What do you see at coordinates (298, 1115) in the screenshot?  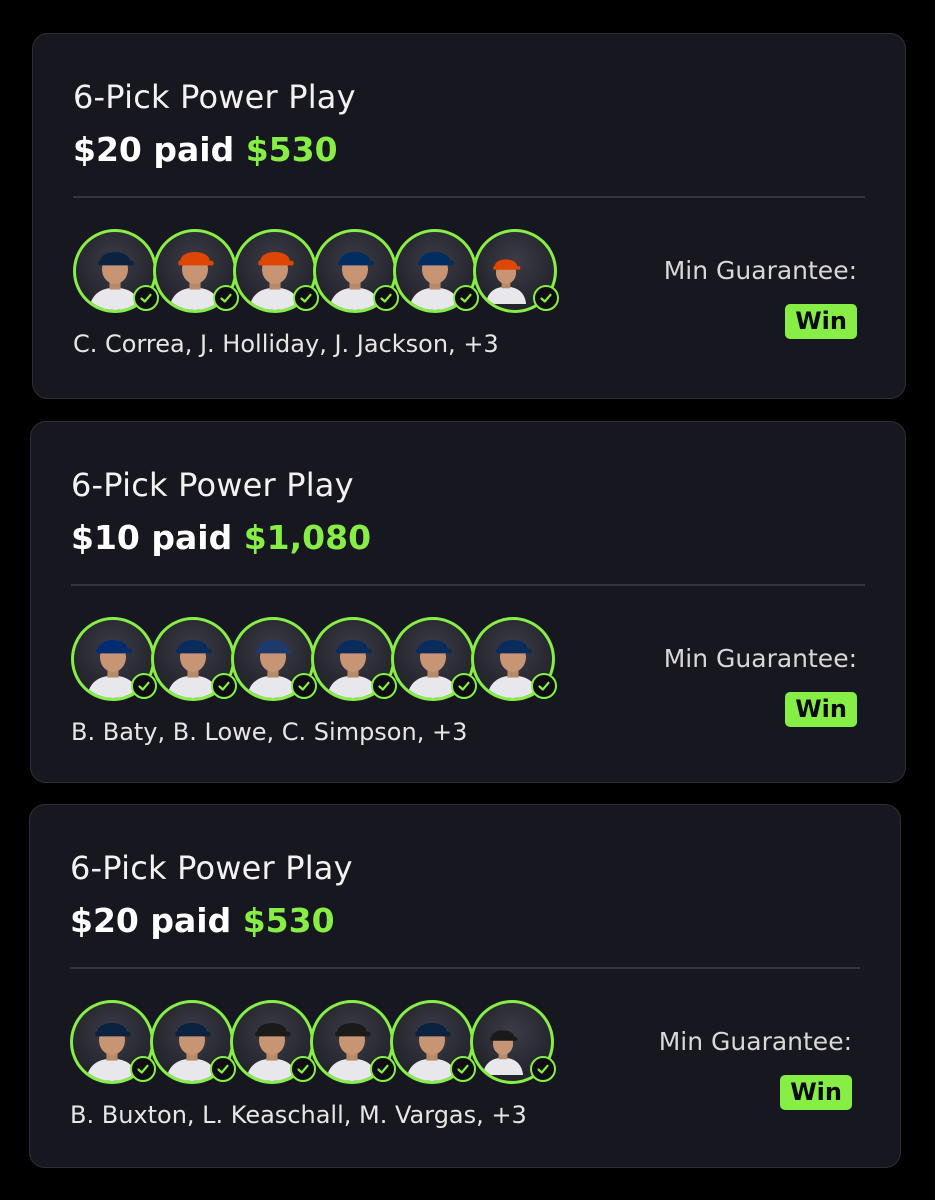 I see `player-names: B. Buxton, L. Keaschall, M. Vargas, +3` at bounding box center [298, 1115].